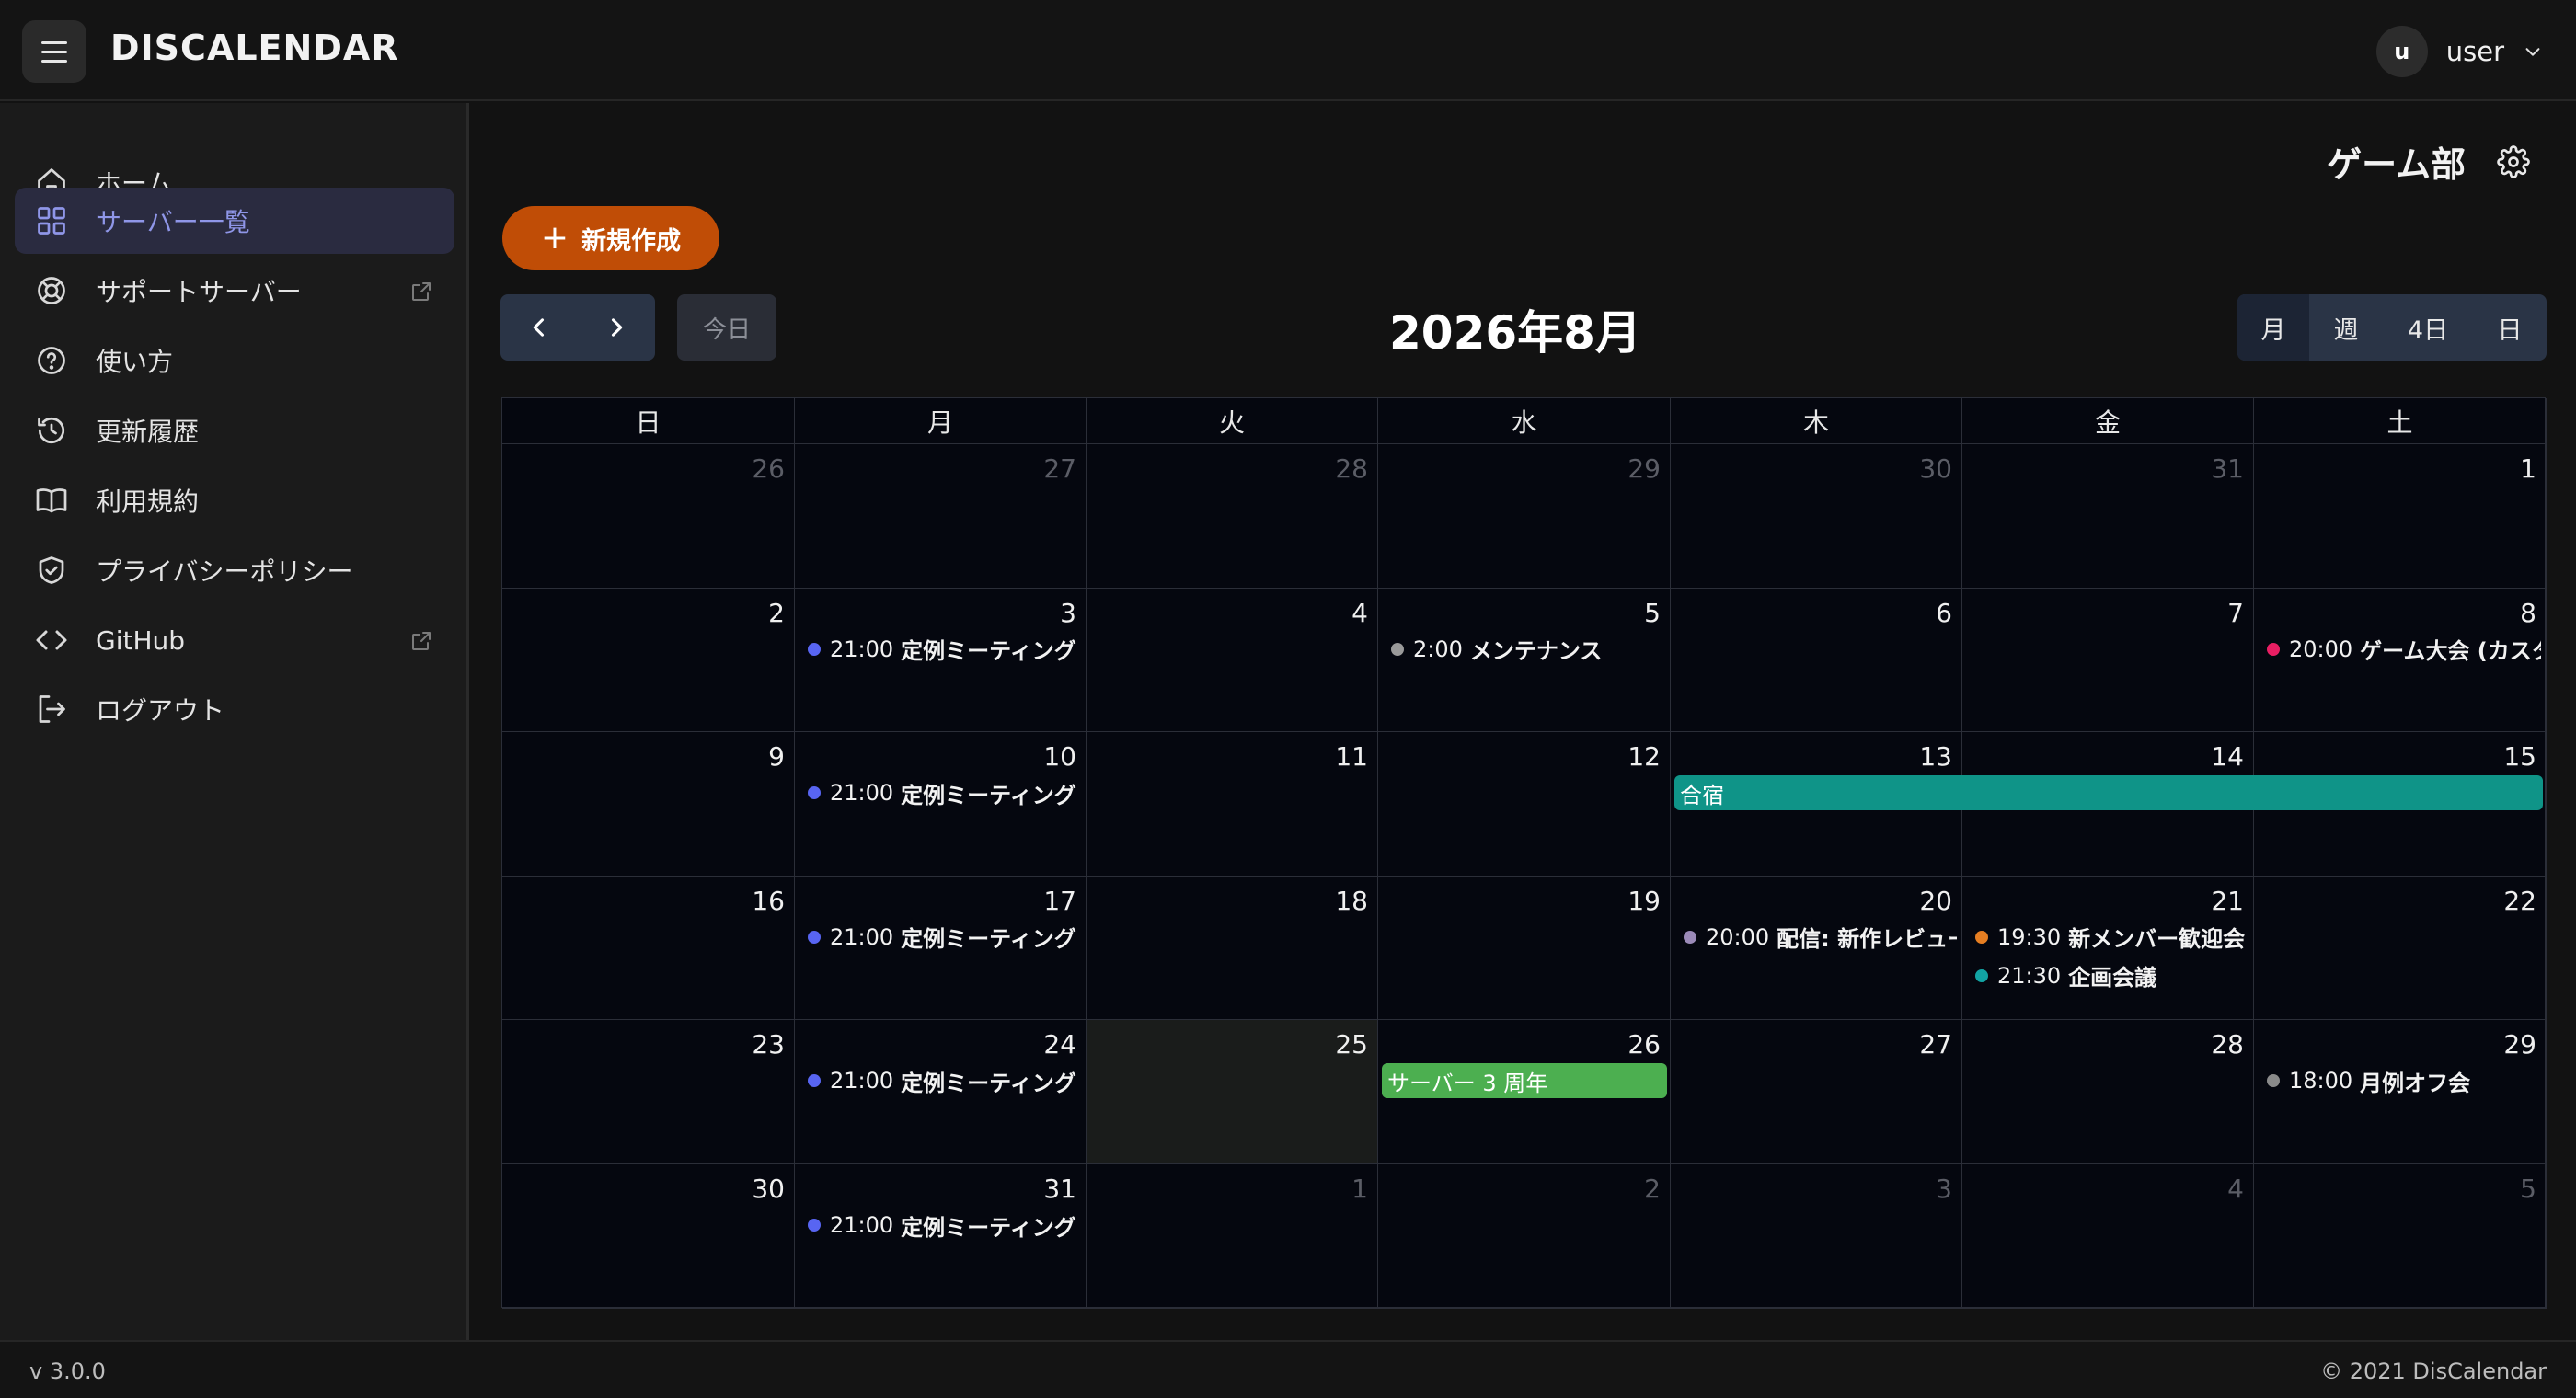 The image size is (2576, 1398). What do you see at coordinates (2346, 327) in the screenshot?
I see `view-week-button: 週` at bounding box center [2346, 327].